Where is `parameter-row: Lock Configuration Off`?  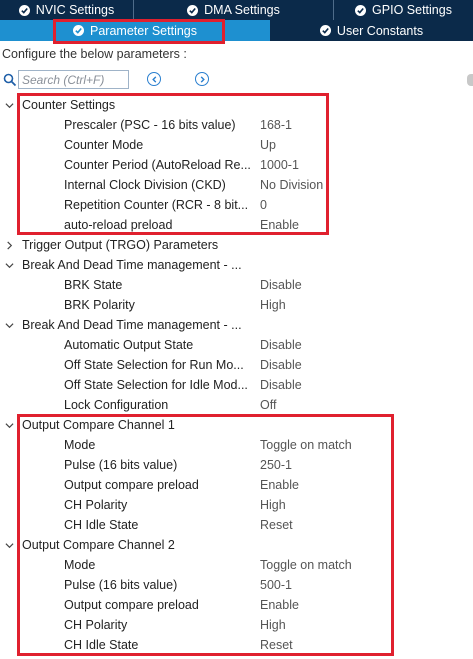 parameter-row: Lock Configuration Off is located at coordinates (236, 405).